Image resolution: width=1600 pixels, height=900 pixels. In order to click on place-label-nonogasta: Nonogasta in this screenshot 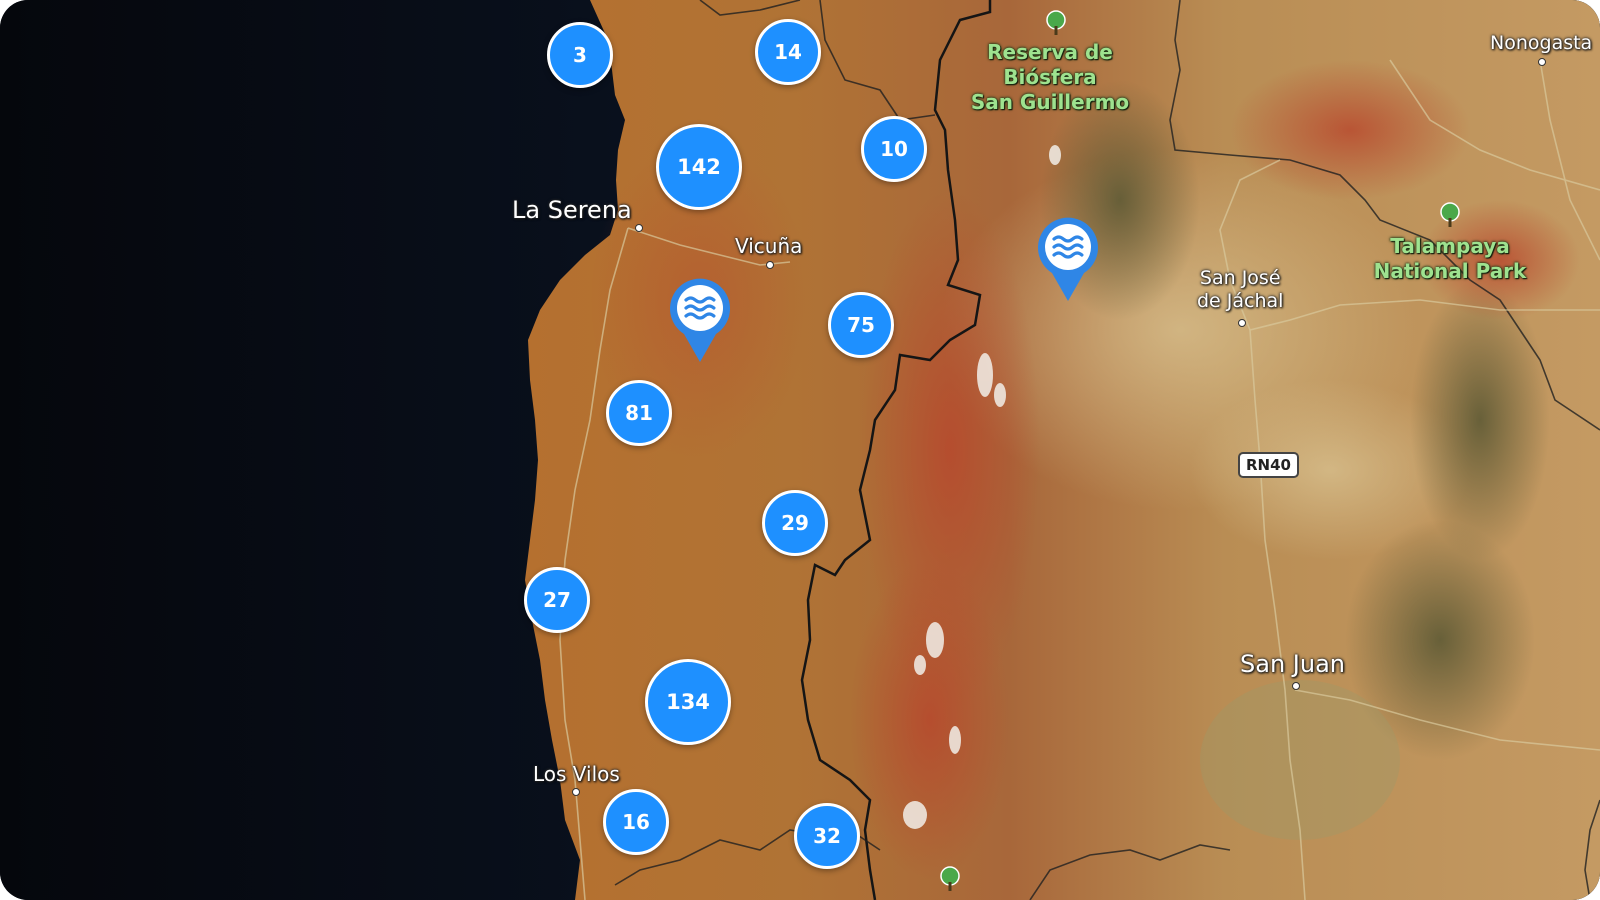, I will do `click(1541, 43)`.